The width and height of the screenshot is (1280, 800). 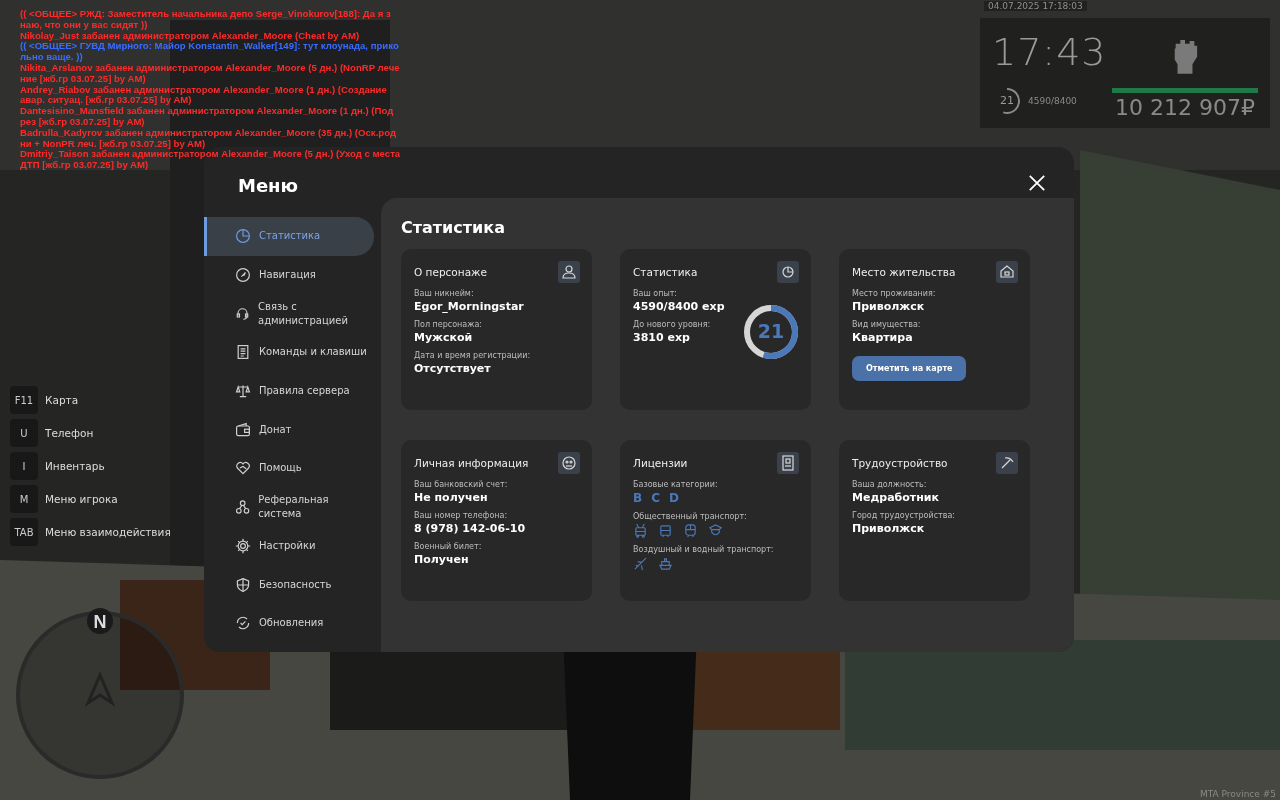 I want to click on ship-icon, so click(x=665, y=563).